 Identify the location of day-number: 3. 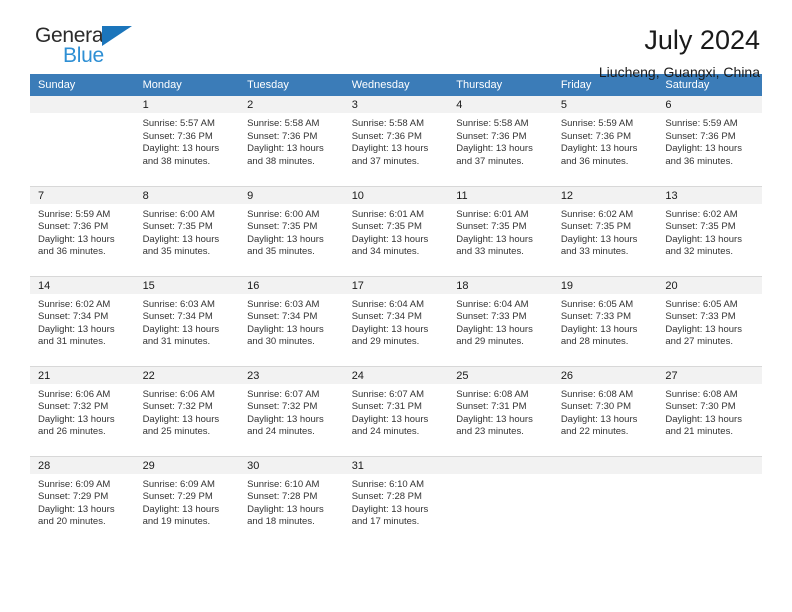
(396, 104).